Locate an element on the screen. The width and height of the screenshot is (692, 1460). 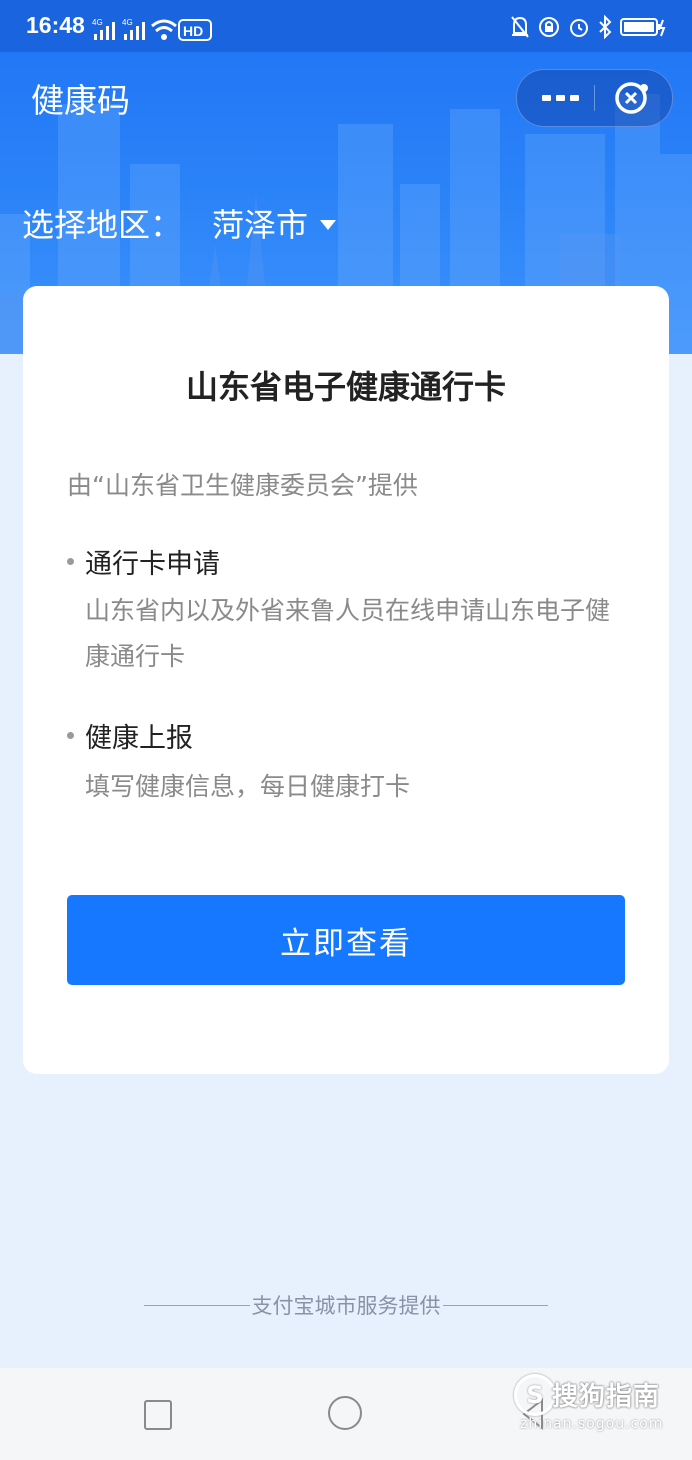
region-selector: 选择地区： 菏泽市 is located at coordinates (179, 223).